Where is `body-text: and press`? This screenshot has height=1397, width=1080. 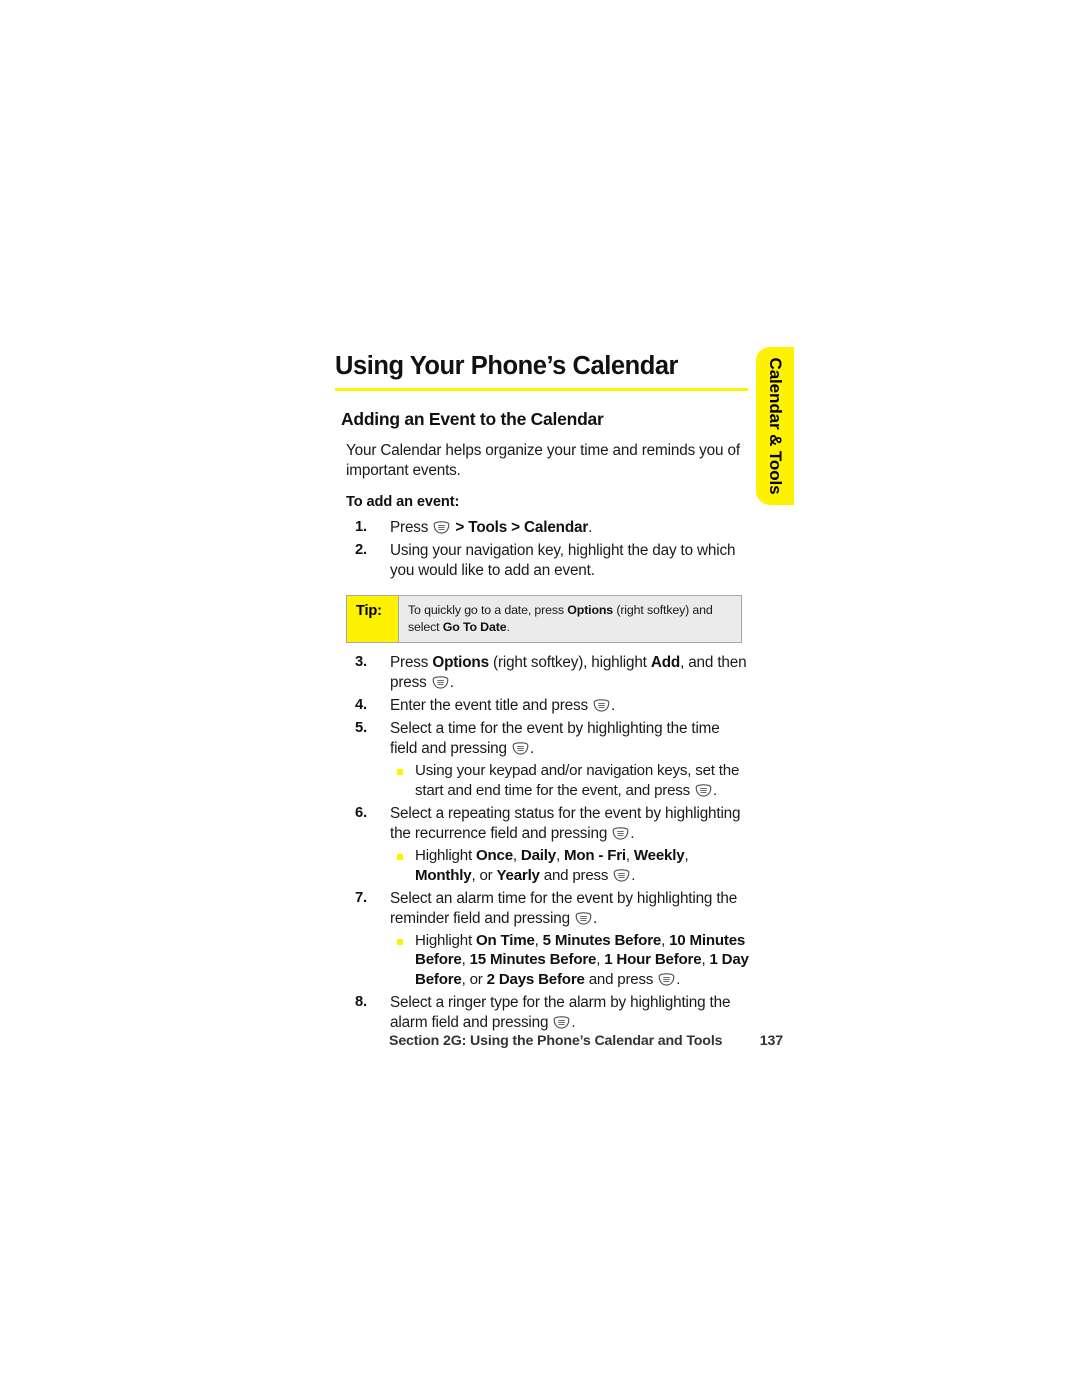 body-text: and press is located at coordinates (576, 875).